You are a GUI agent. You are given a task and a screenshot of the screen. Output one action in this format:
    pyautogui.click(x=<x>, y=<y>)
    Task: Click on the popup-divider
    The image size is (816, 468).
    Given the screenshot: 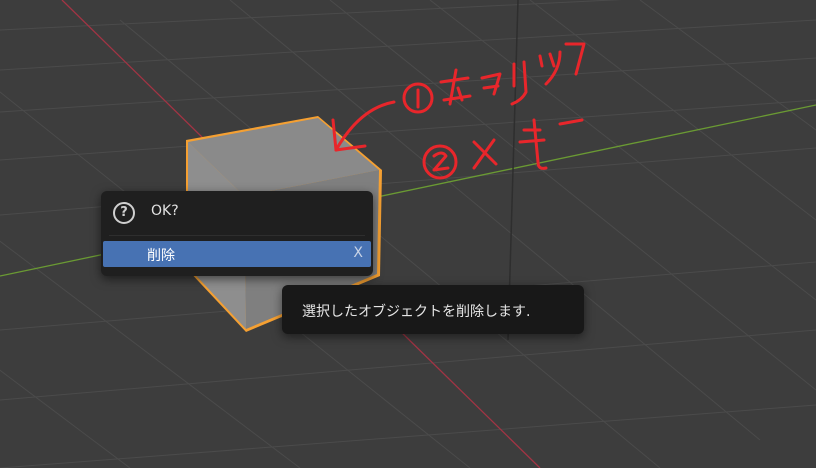 What is the action you would take?
    pyautogui.click(x=237, y=235)
    